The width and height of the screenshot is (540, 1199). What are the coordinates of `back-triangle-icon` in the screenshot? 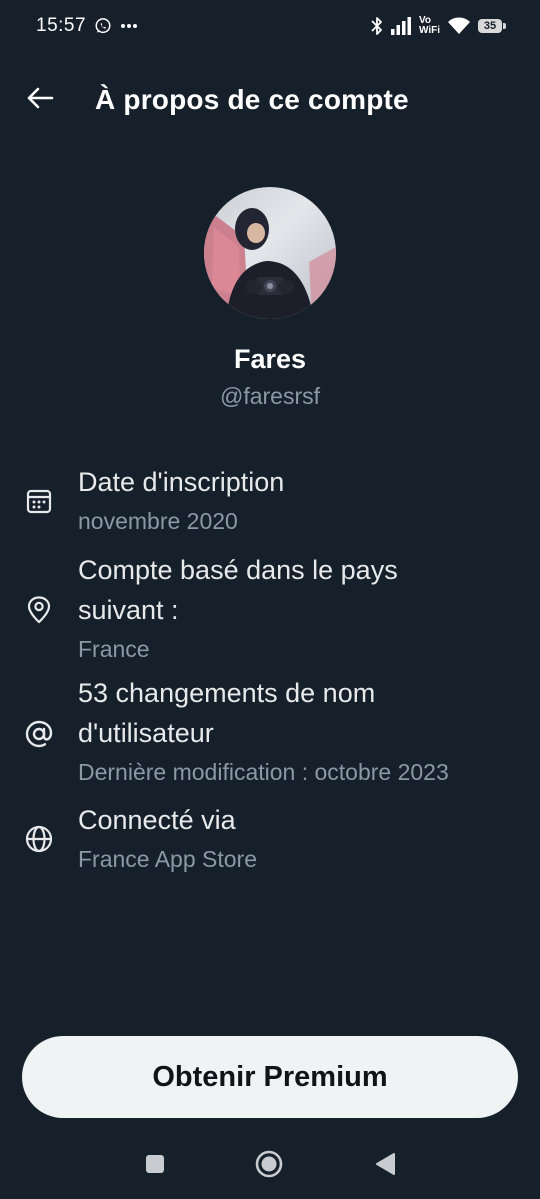 It's located at (385, 1164).